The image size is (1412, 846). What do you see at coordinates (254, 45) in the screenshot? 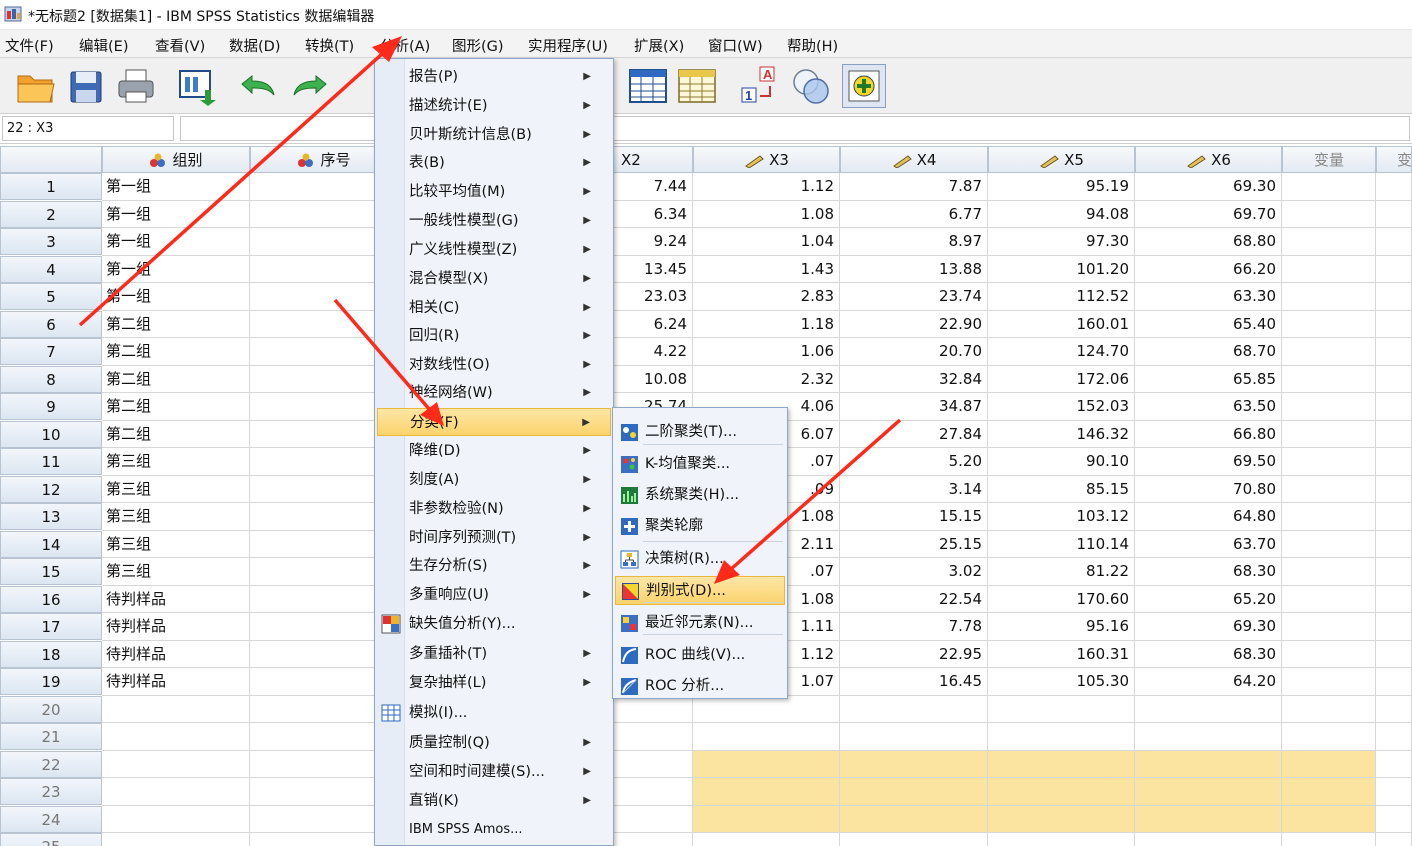
I see `menu-data: 数据(D)` at bounding box center [254, 45].